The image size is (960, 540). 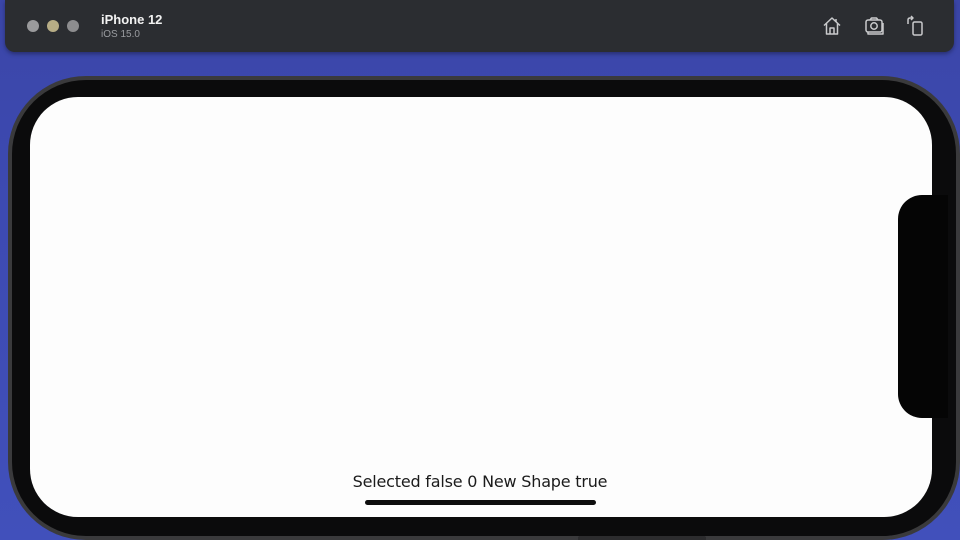 I want to click on minimize-window-button, so click(x=53, y=26).